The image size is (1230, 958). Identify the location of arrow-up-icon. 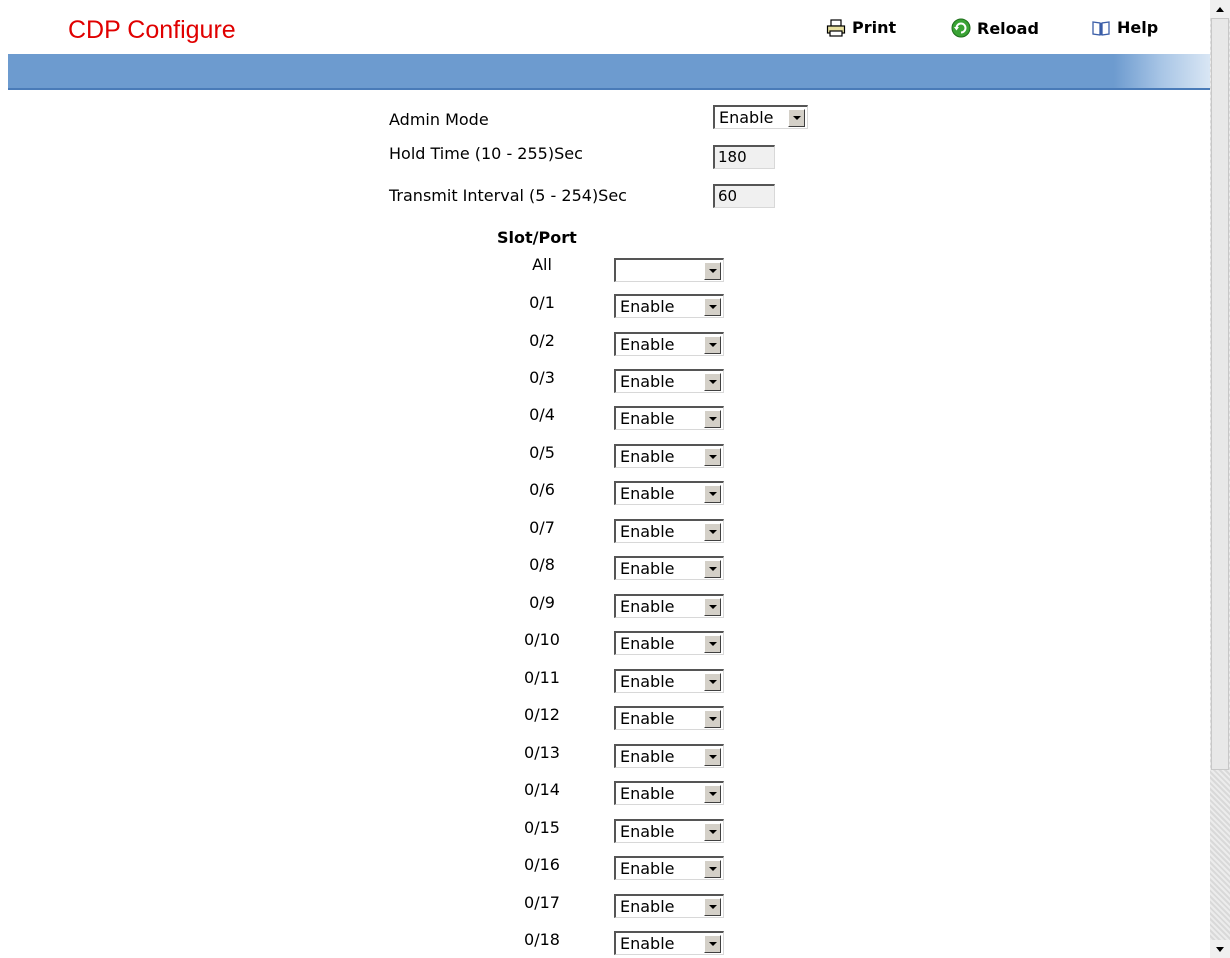
(1220, 9).